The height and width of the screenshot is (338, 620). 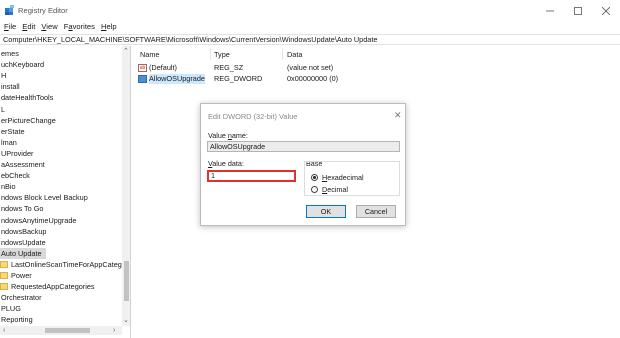 What do you see at coordinates (149, 54) in the screenshot?
I see `column-header-name: Name` at bounding box center [149, 54].